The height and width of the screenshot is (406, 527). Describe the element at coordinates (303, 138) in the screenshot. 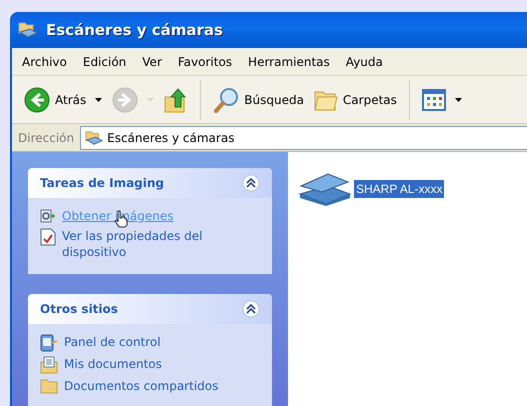

I see `address-field: Escáneres y cámaras` at that location.